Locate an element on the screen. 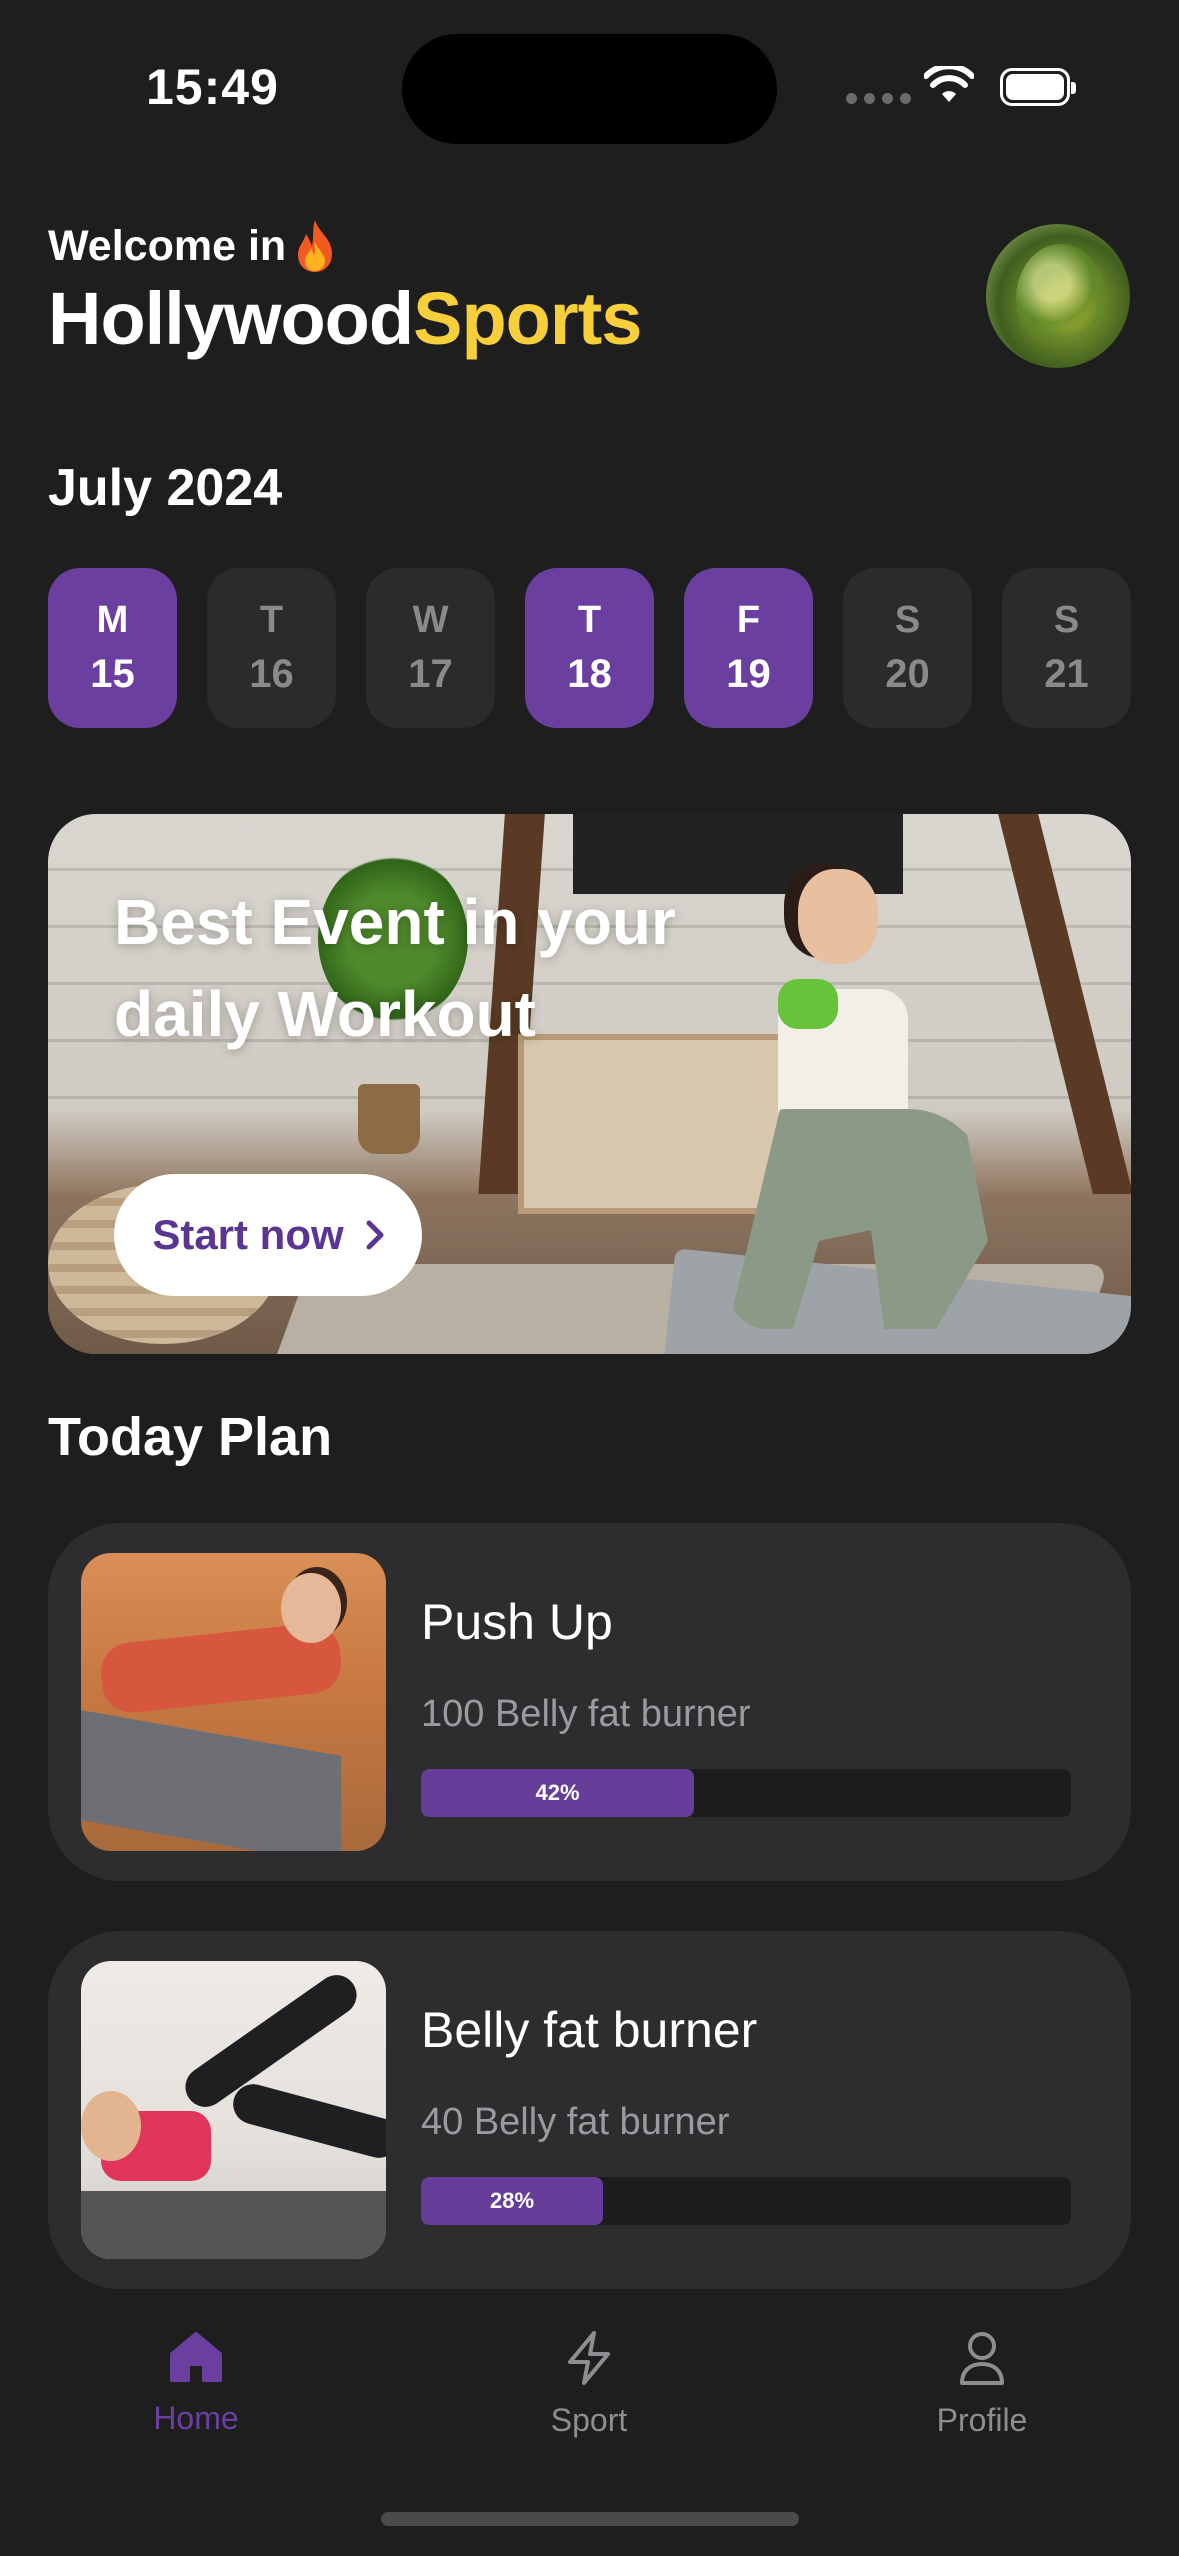 The image size is (1179, 2556). progress-fill: 28% is located at coordinates (512, 2201).